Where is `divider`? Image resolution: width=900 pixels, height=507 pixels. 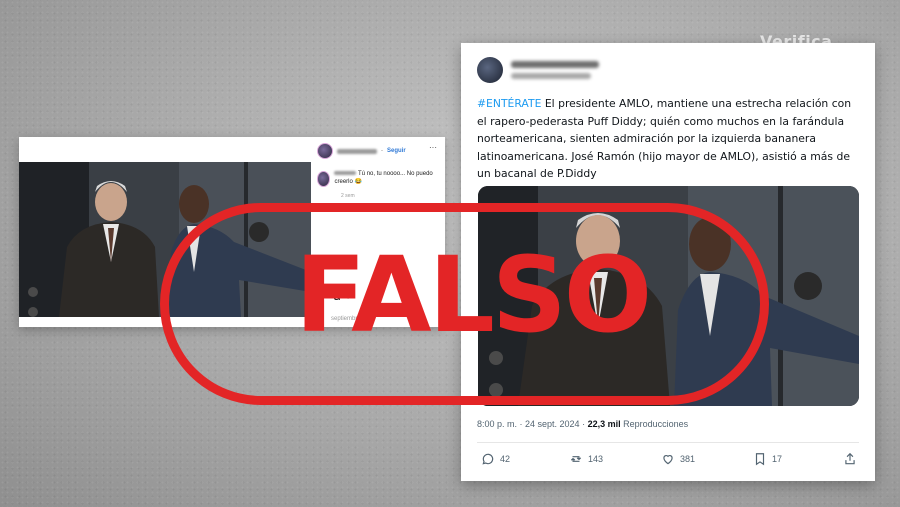 divider is located at coordinates (668, 442).